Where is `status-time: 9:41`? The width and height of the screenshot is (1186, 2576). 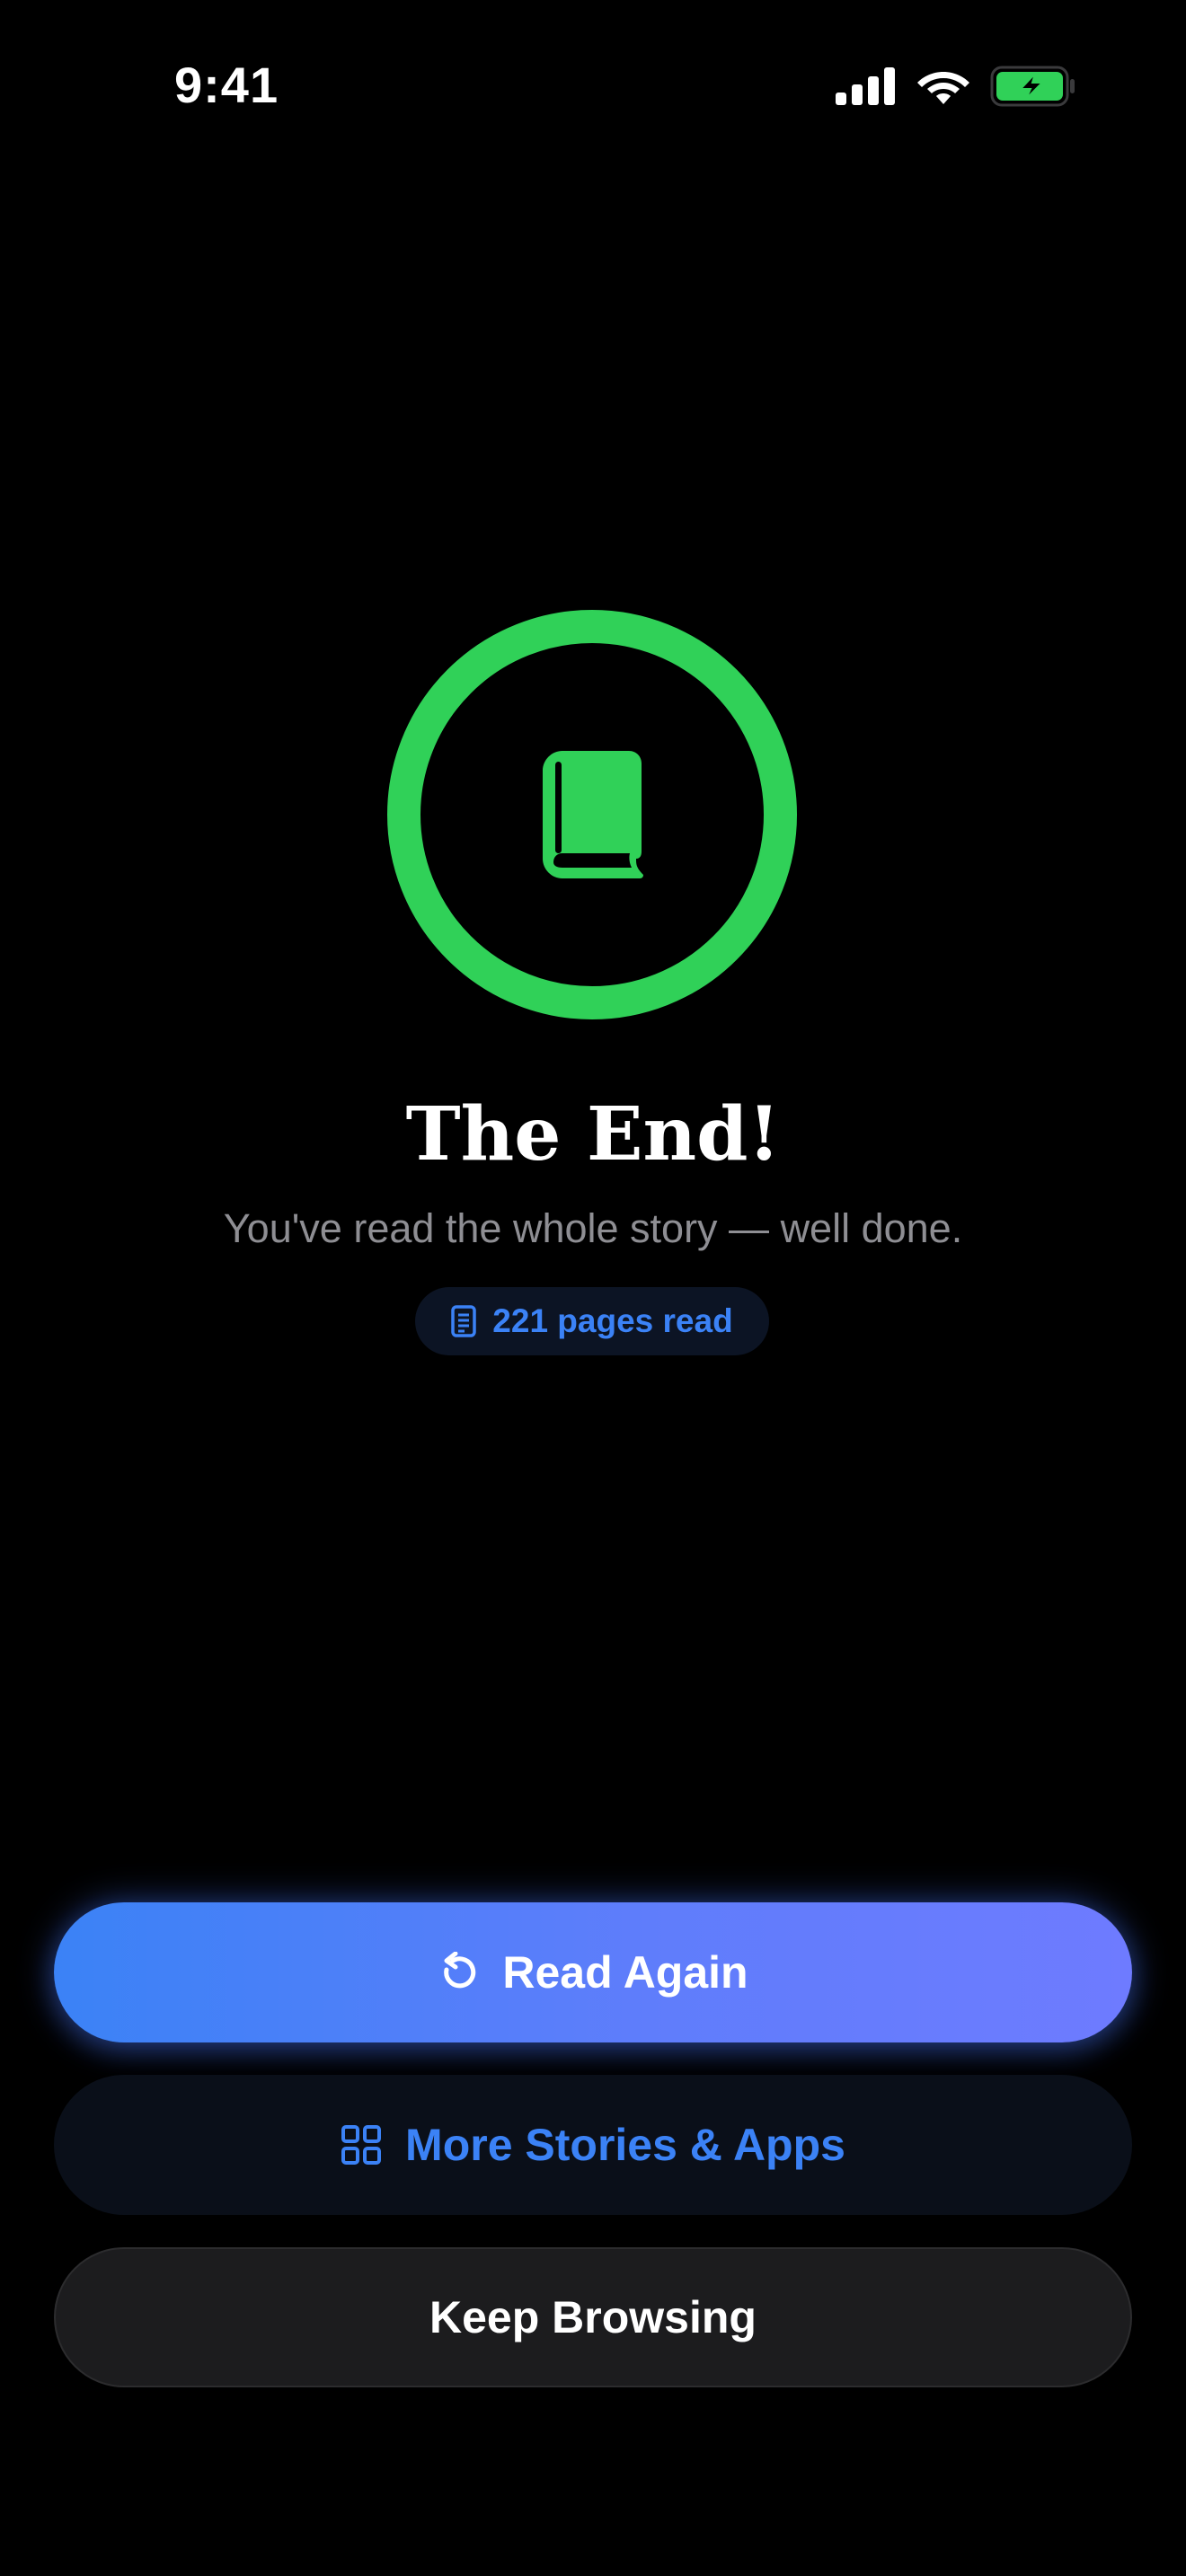 status-time: 9:41 is located at coordinates (226, 85).